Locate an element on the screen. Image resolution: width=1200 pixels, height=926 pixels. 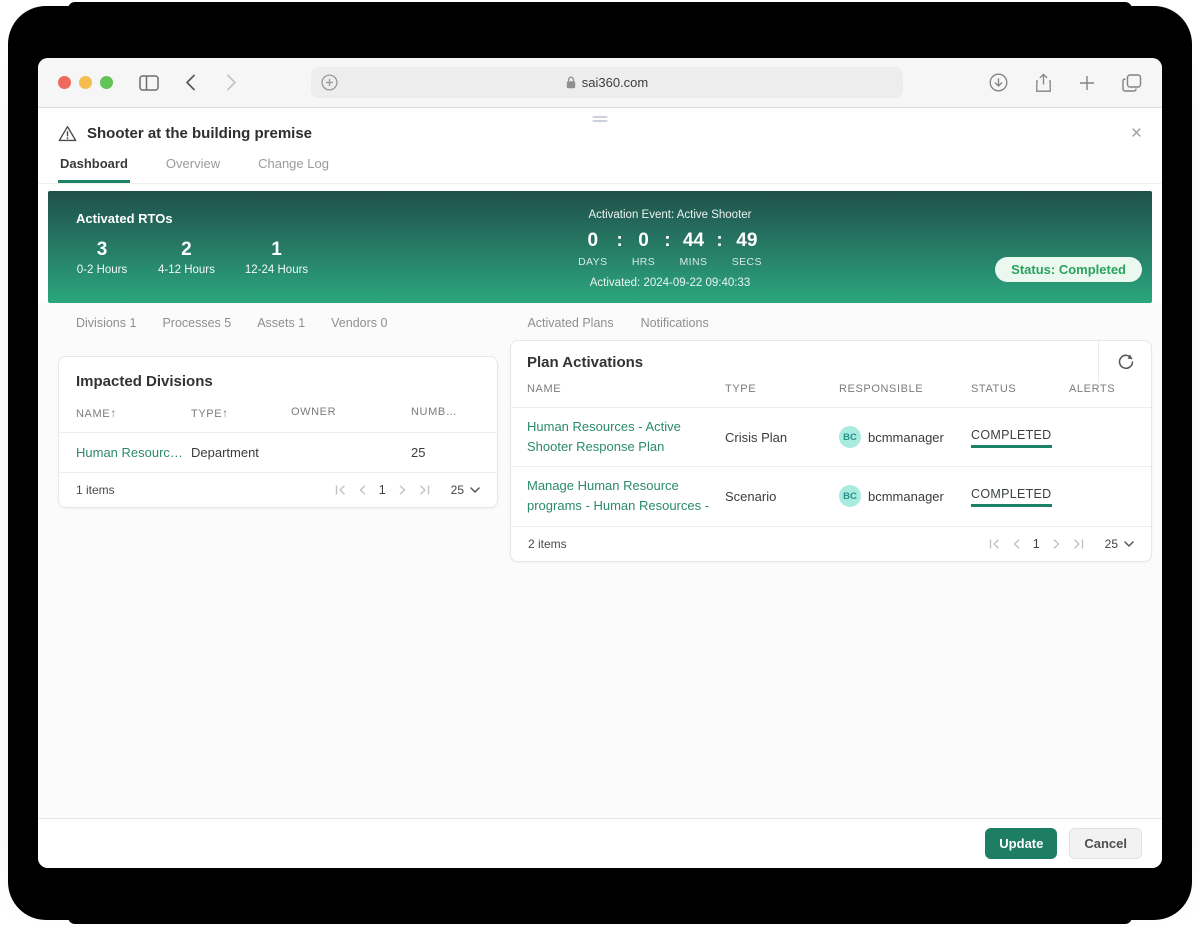
sidebar-toggle-icon is located at coordinates (149, 82).